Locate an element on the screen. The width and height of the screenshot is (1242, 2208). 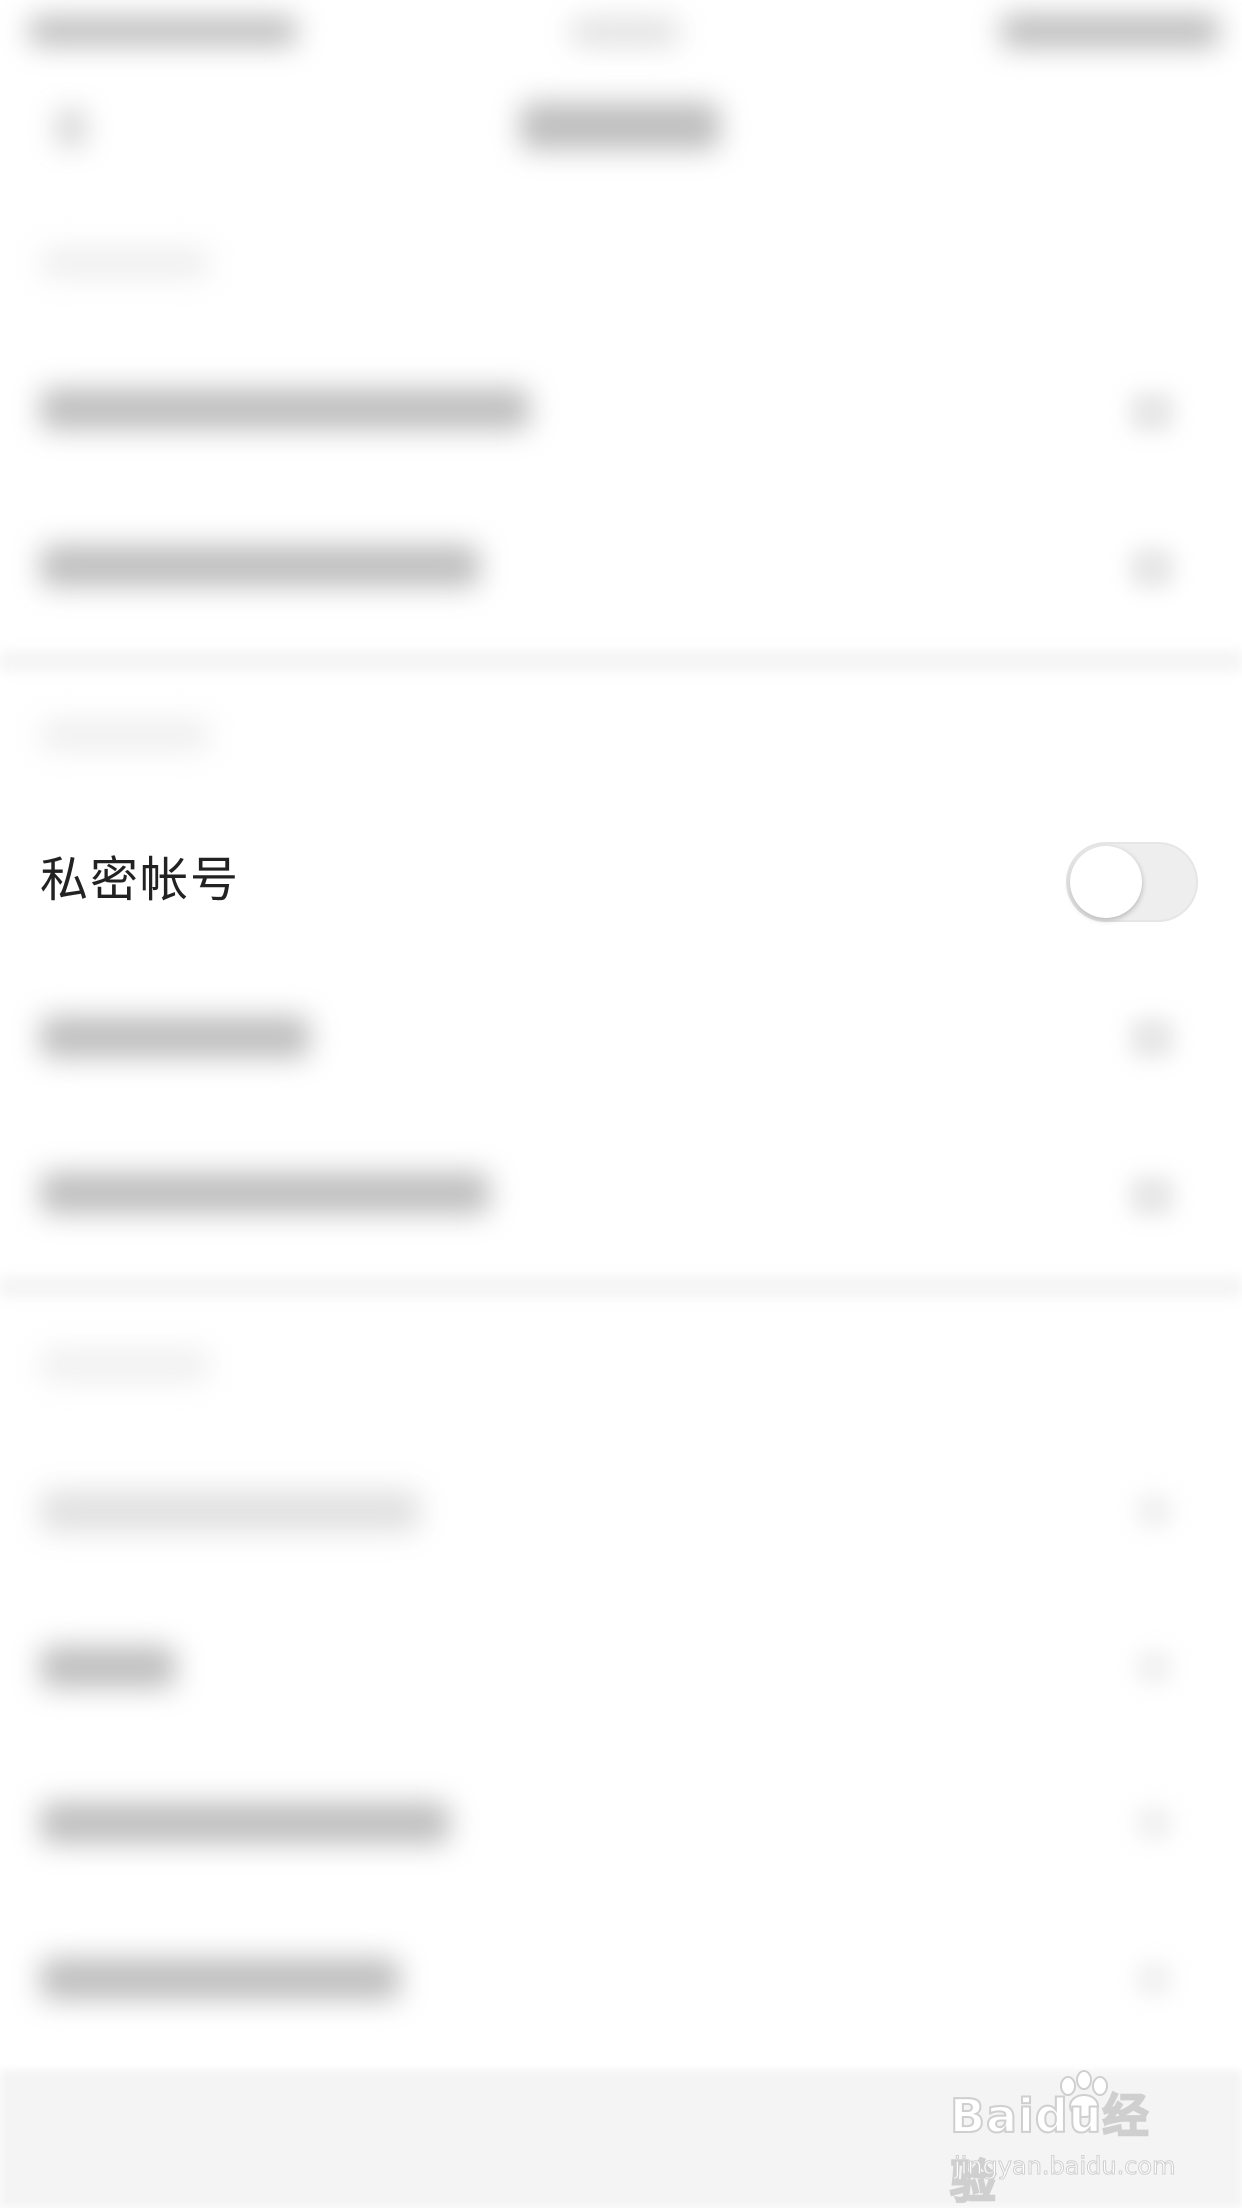
status-bar-left is located at coordinates (163, 31).